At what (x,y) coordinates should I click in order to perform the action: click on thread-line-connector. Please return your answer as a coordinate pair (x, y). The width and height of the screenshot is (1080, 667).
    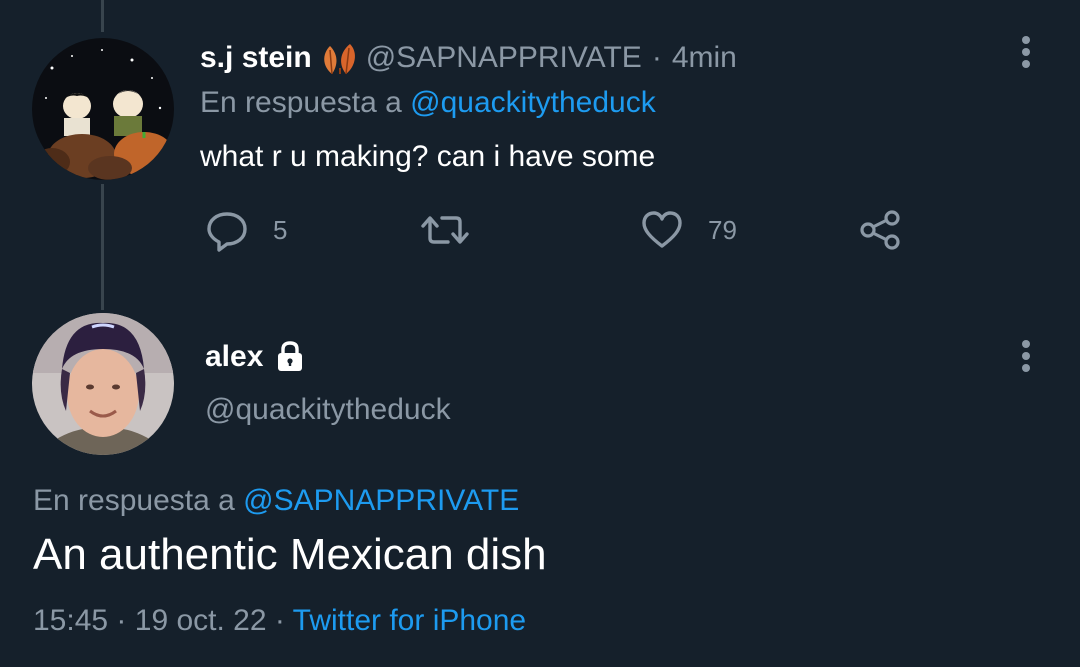
    Looking at the image, I should click on (102, 247).